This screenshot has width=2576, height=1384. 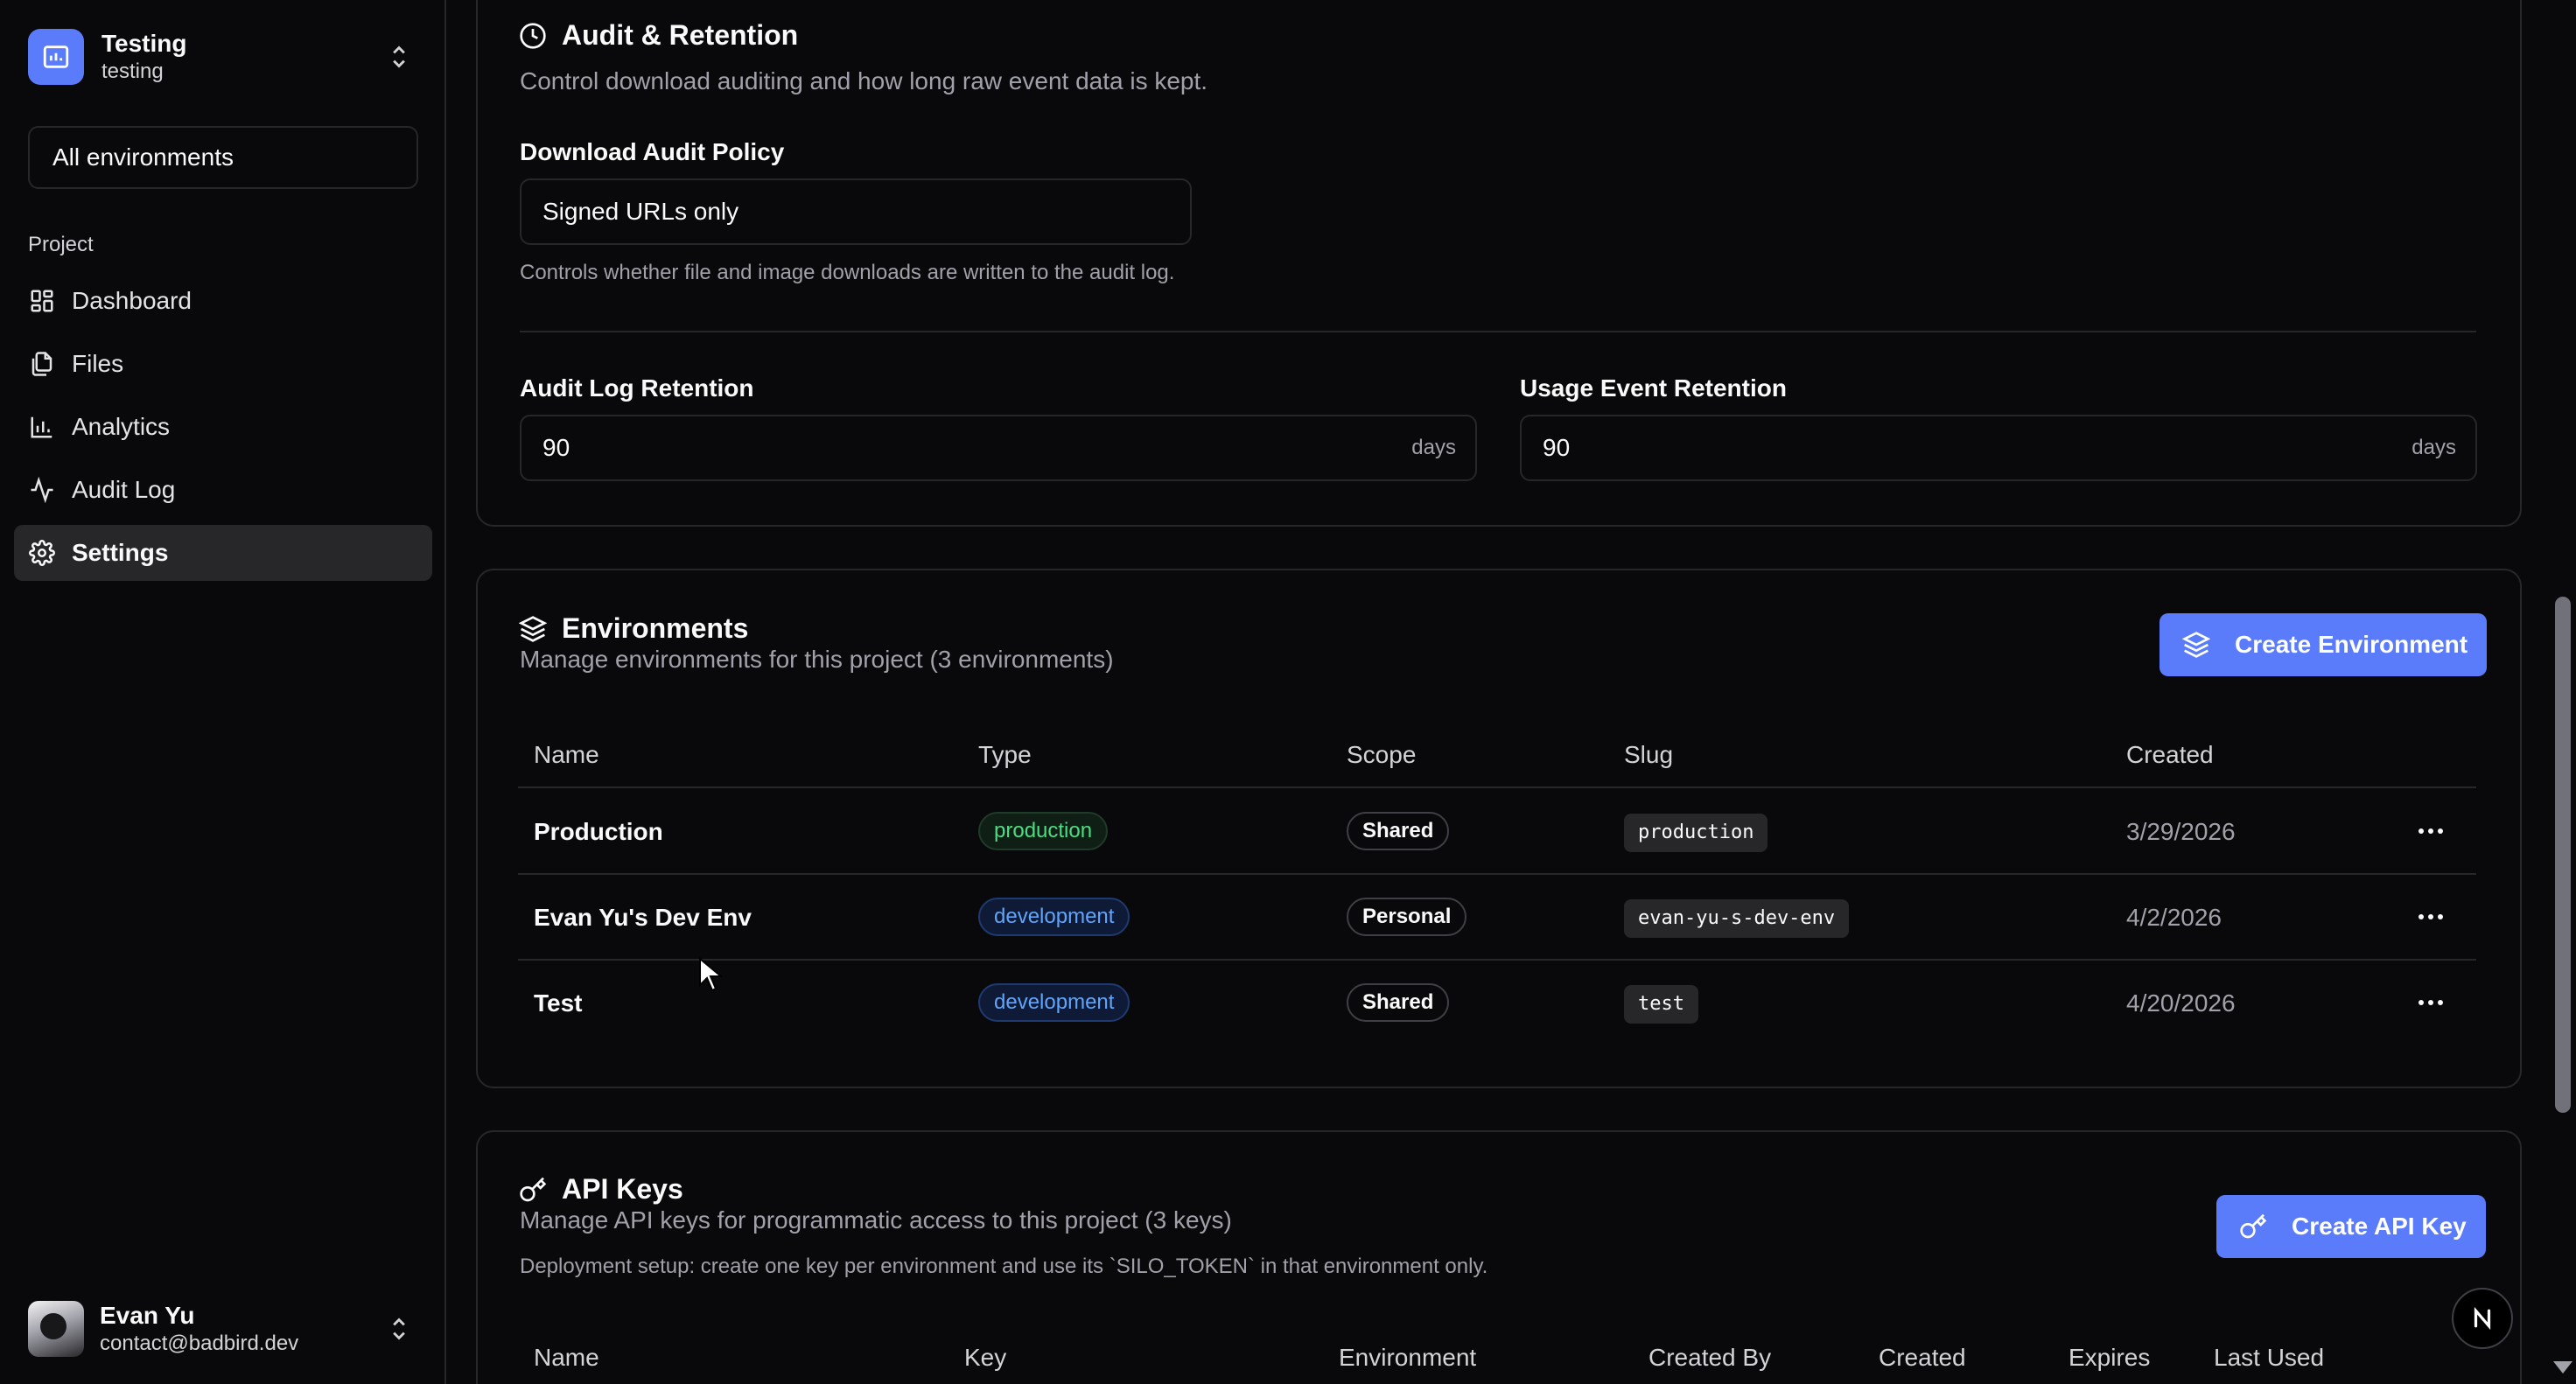 I want to click on sidebar-item-settings: Settings, so click(x=223, y=553).